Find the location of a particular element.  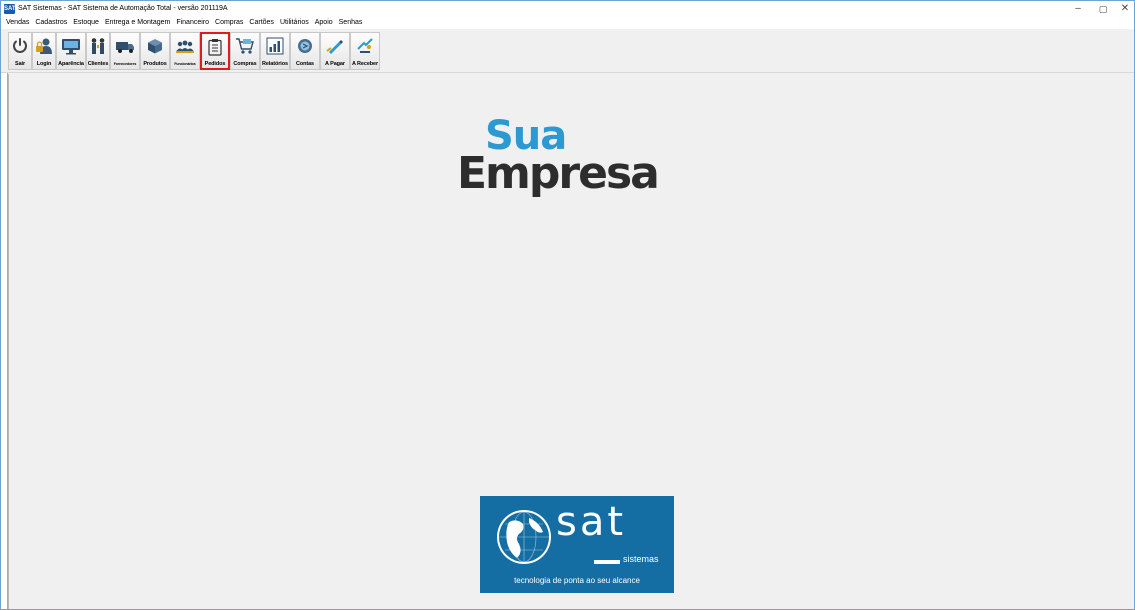

app-icon: SAT is located at coordinates (10, 9).